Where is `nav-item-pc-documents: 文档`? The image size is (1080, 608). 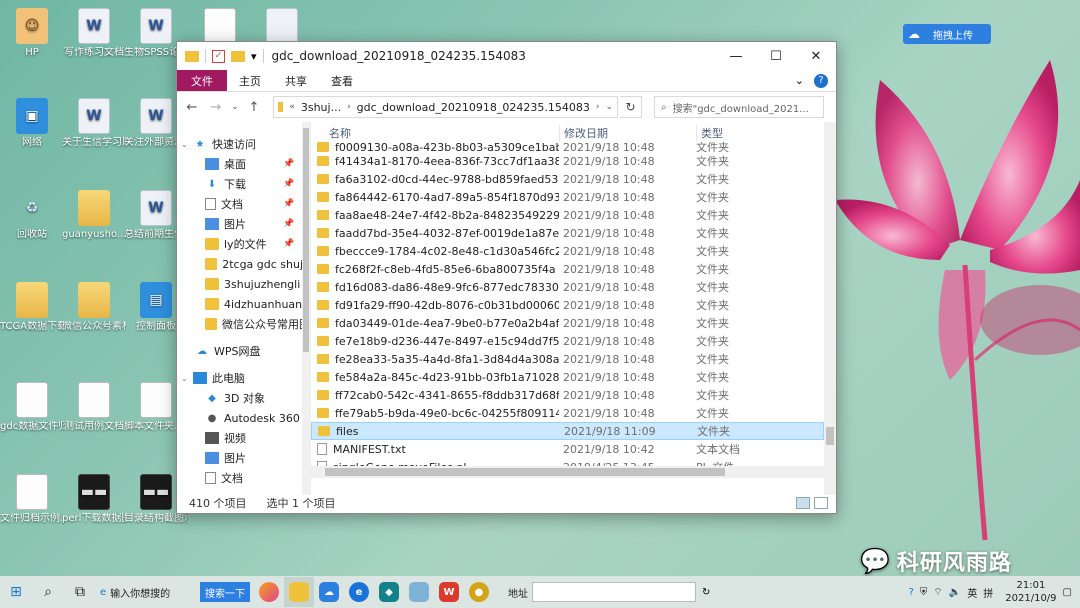
nav-item-pc-documents: 文档 is located at coordinates (243, 478).